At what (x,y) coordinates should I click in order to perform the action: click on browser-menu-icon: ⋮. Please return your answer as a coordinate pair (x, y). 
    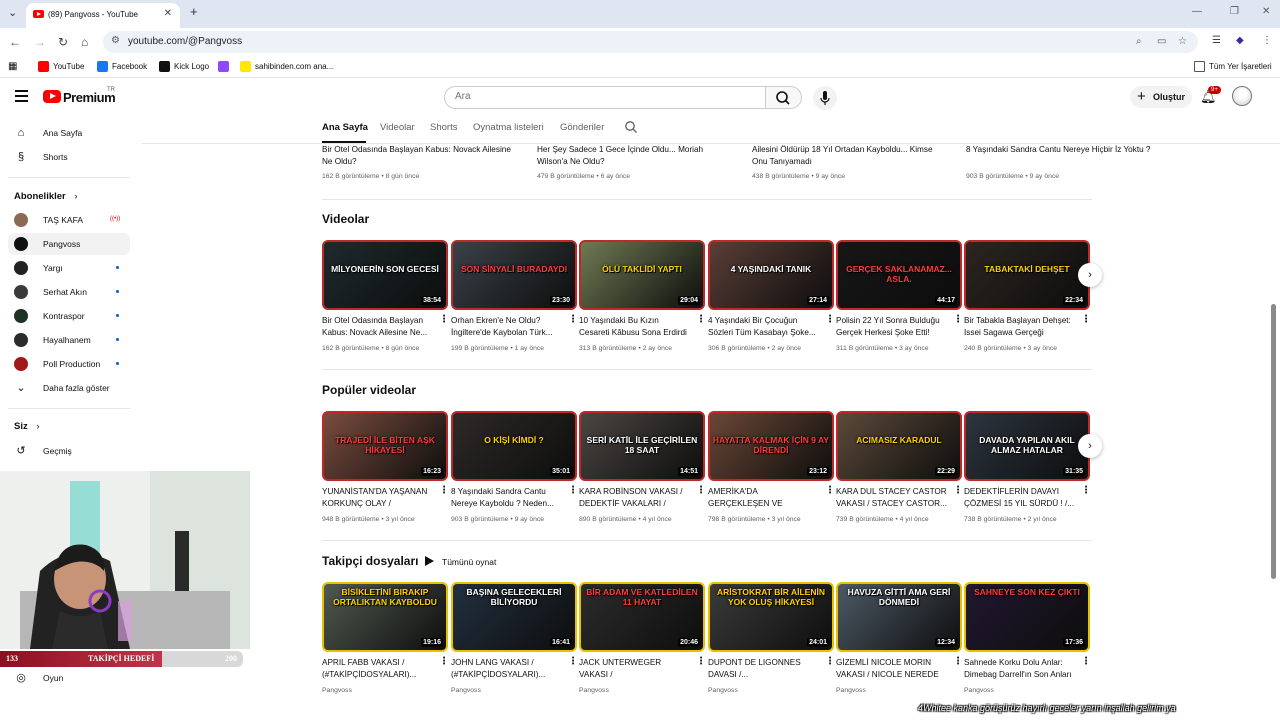
    Looking at the image, I should click on (1267, 40).